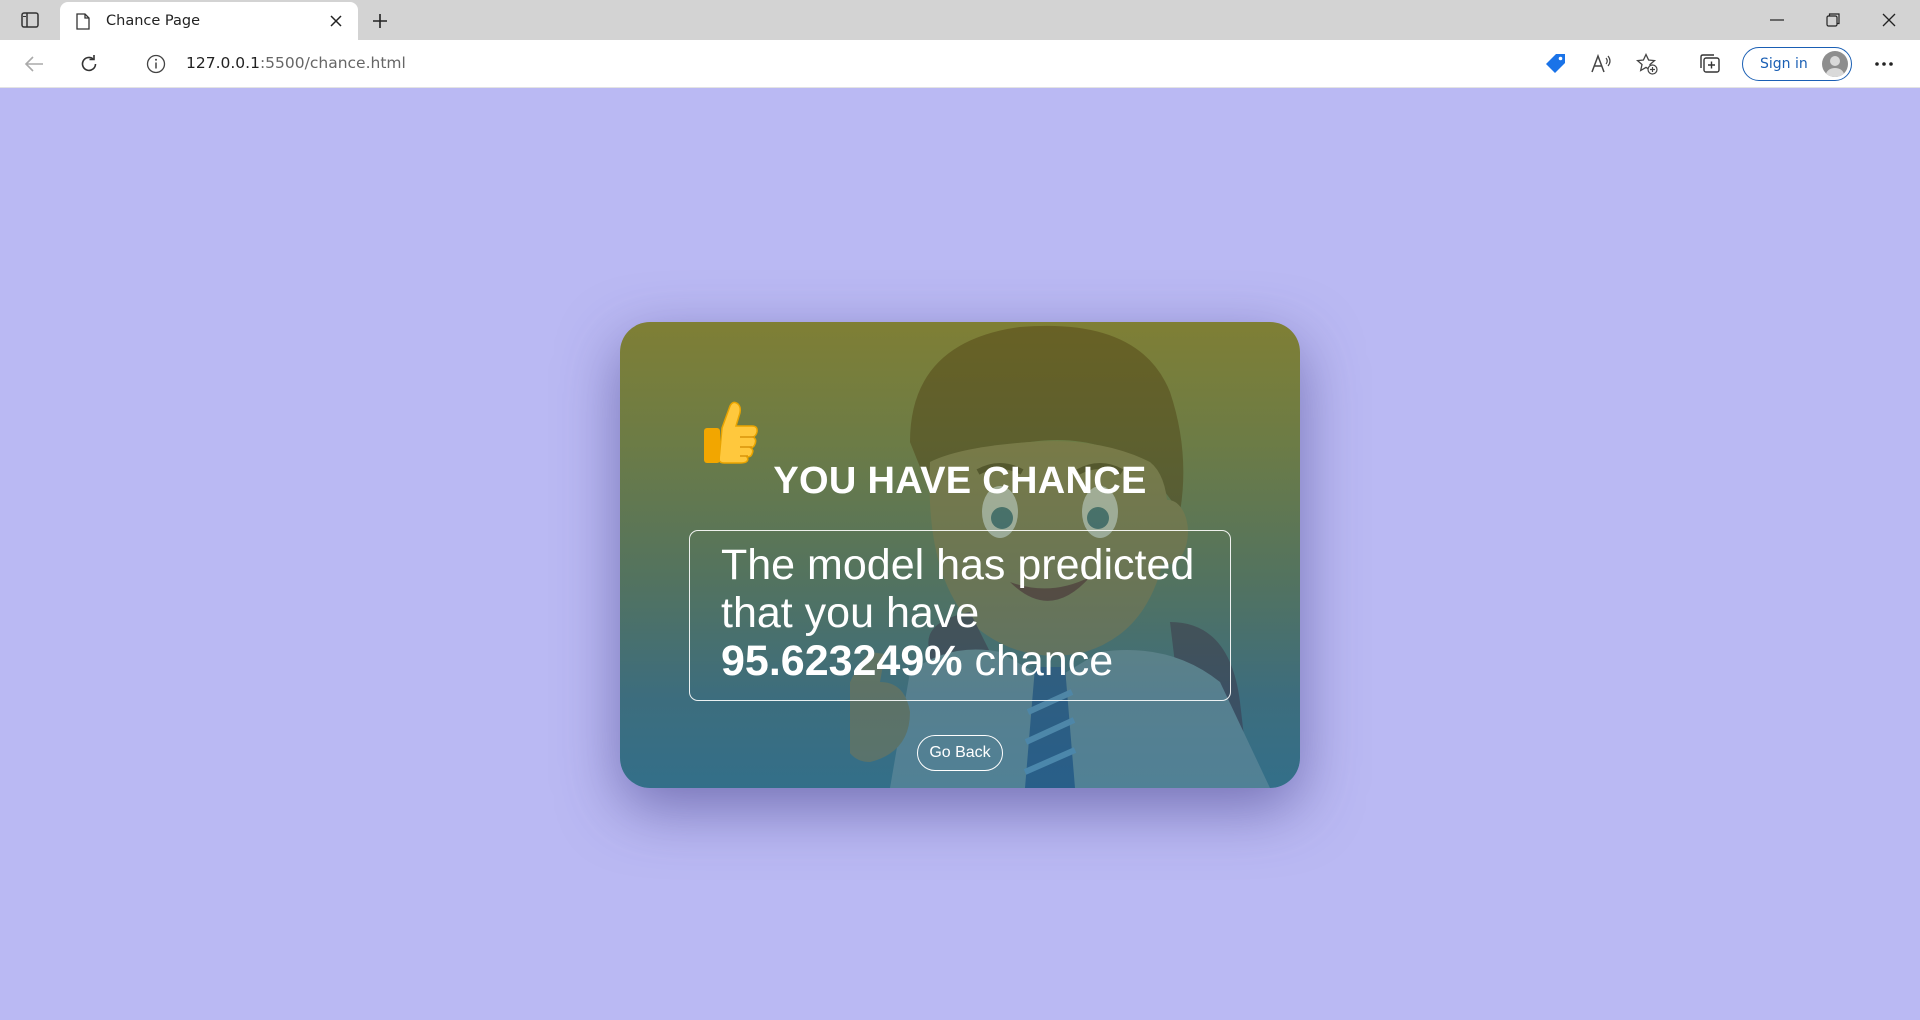 This screenshot has width=1920, height=1020. I want to click on message-line-2: that you have, so click(850, 613).